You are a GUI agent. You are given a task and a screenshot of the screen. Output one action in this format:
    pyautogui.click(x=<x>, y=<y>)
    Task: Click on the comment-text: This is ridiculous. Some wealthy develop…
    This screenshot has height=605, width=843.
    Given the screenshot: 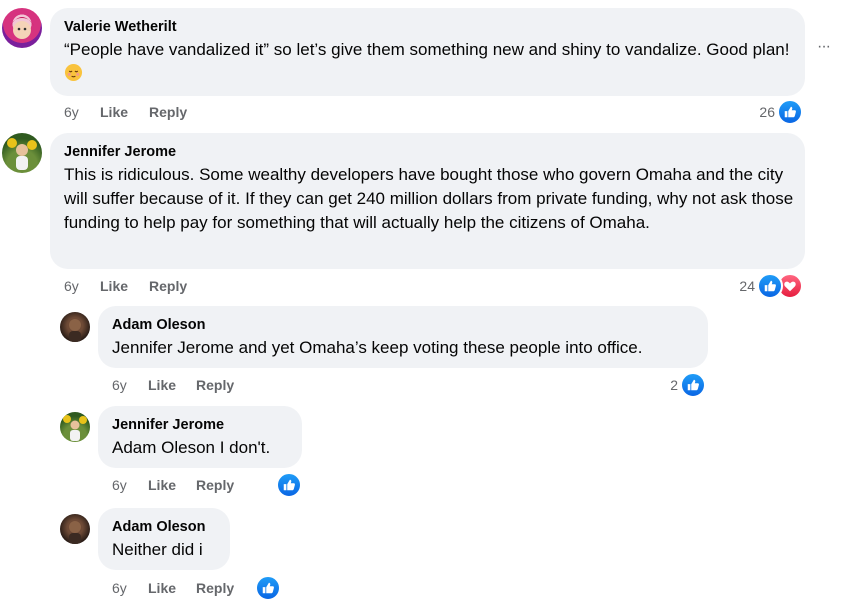 What is the action you would take?
    pyautogui.click(x=429, y=198)
    